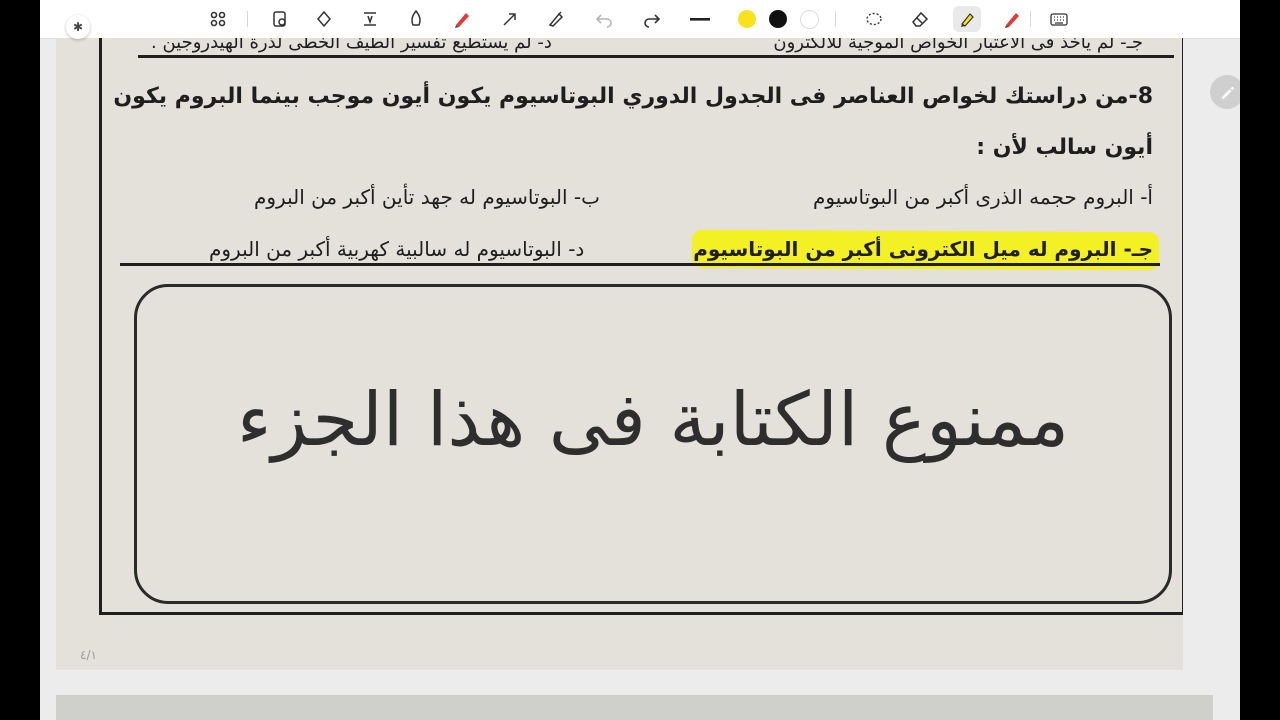 The height and width of the screenshot is (720, 1280). What do you see at coordinates (983, 197) in the screenshot?
I see `option-a: أ- البروم حجمه الذرى أكبر من البوتاسيوم` at bounding box center [983, 197].